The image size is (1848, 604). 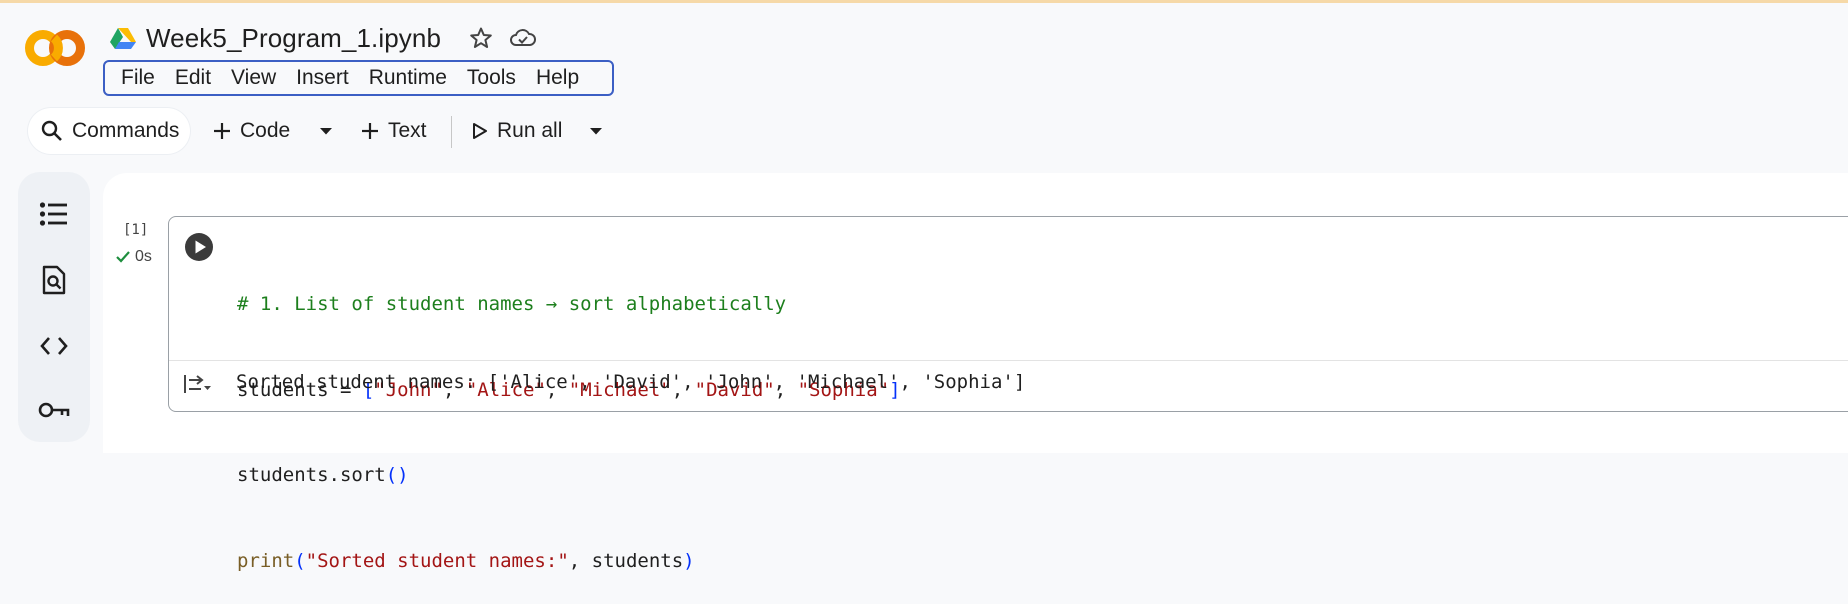 What do you see at coordinates (126, 130) in the screenshot?
I see `commands-label: Commands` at bounding box center [126, 130].